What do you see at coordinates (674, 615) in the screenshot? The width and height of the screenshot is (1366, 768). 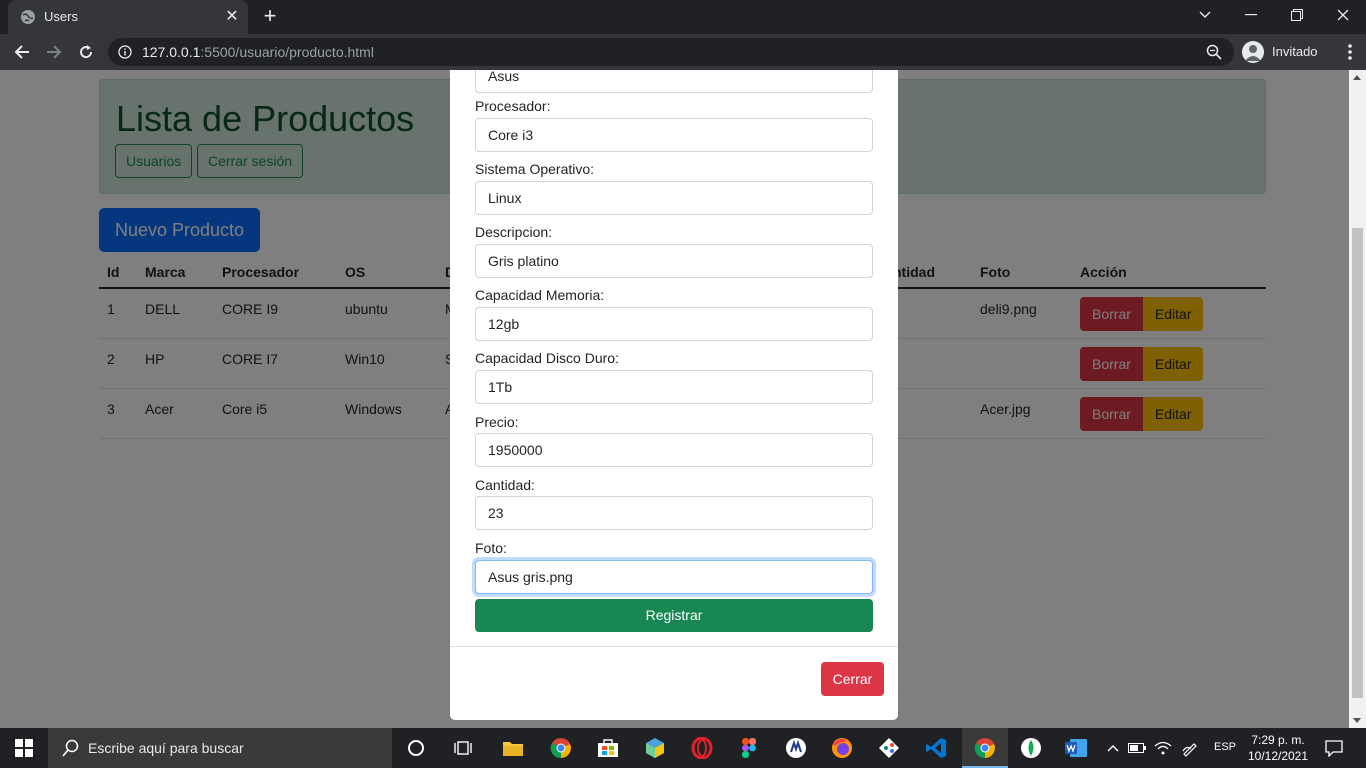 I see `registrar-button: Registrar` at bounding box center [674, 615].